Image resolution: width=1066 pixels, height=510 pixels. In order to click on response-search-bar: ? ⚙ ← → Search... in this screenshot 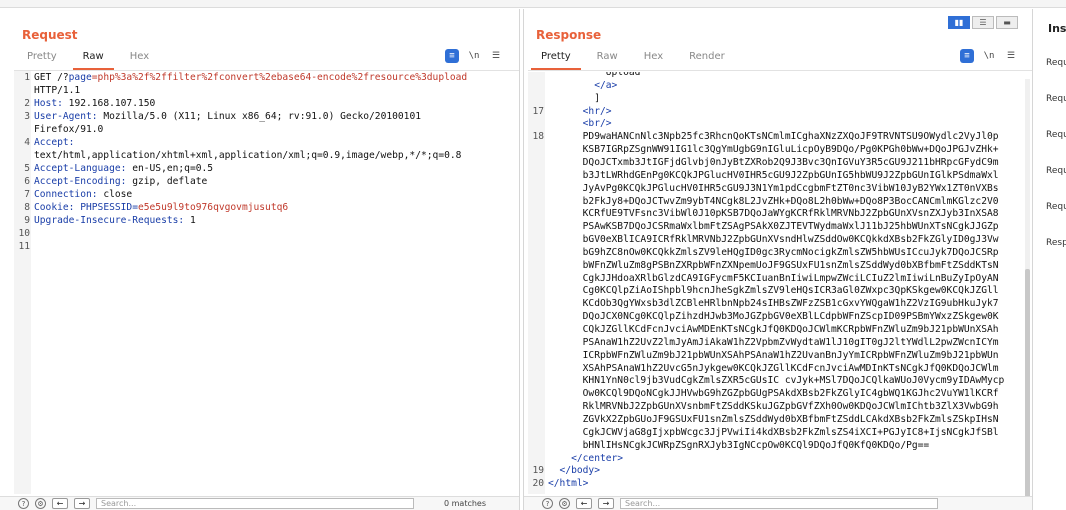, I will do `click(778, 503)`.